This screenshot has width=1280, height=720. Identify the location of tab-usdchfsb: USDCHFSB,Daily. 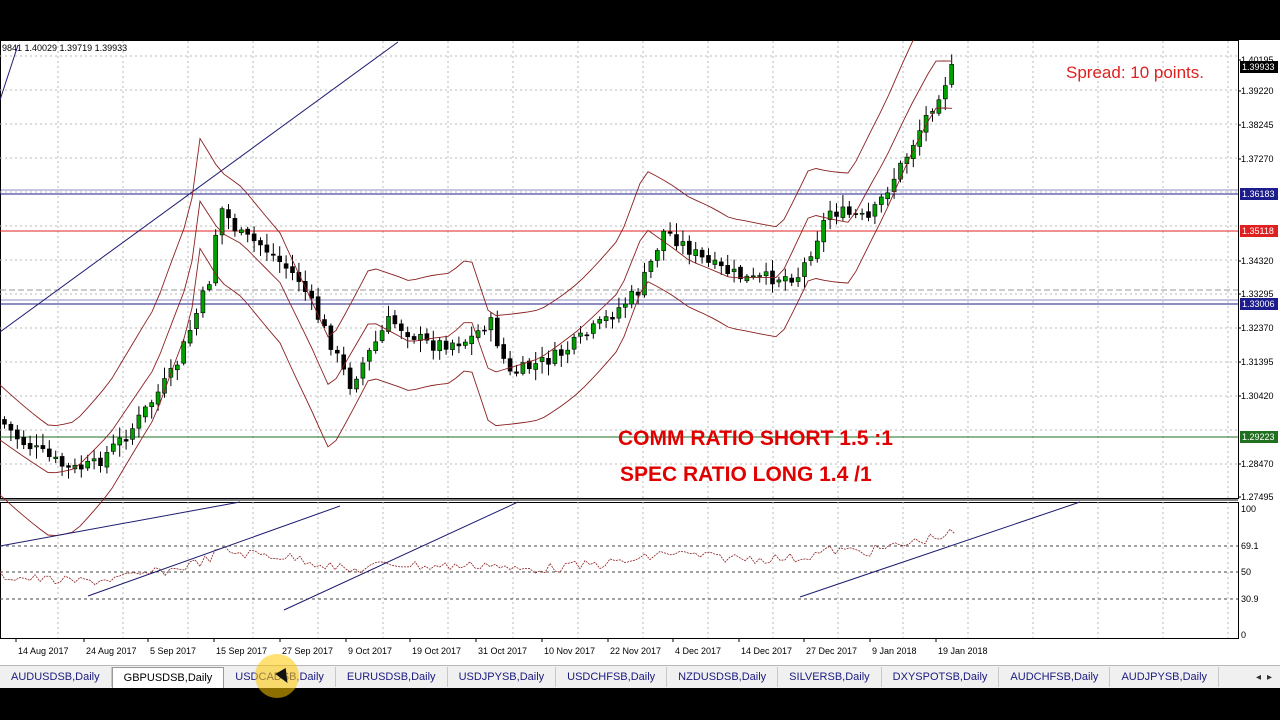
(612, 677).